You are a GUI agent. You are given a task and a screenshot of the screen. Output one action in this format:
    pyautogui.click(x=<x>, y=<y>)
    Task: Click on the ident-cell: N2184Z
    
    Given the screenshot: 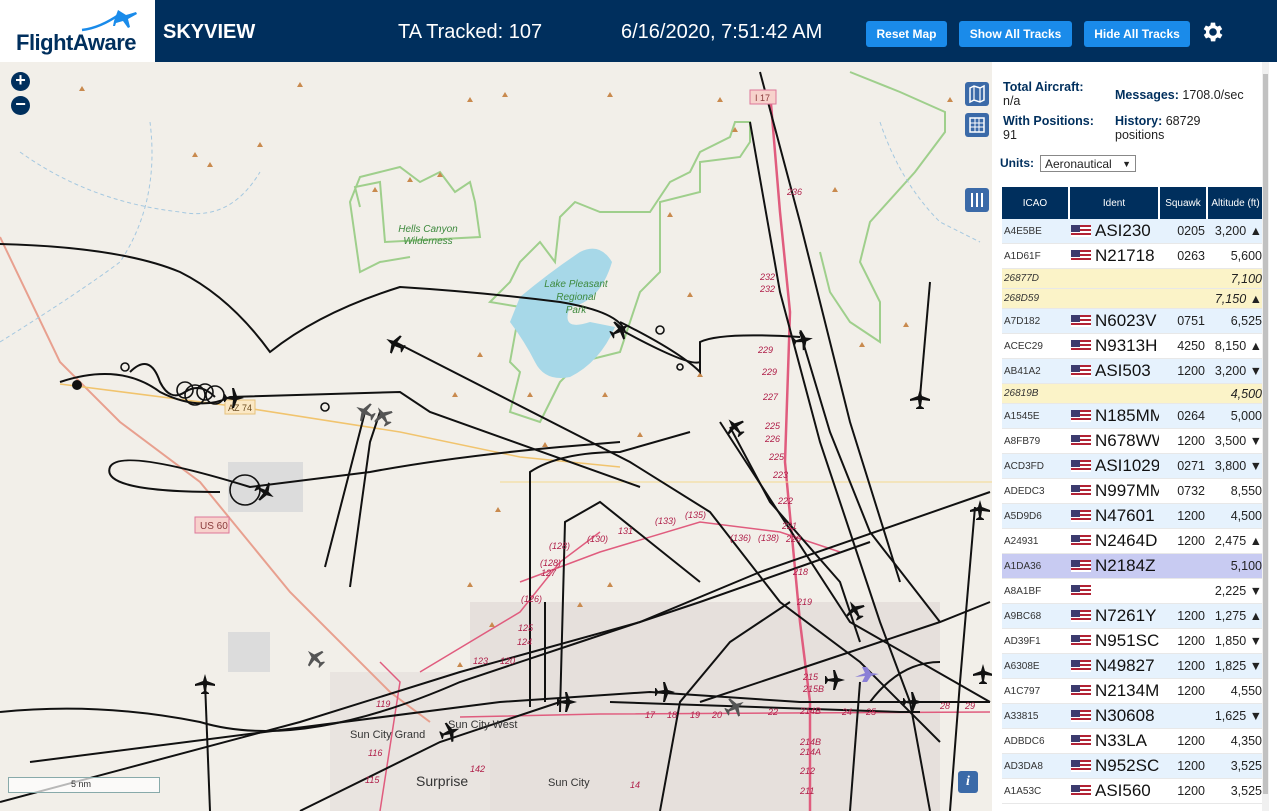 What is the action you would take?
    pyautogui.click(x=1114, y=566)
    